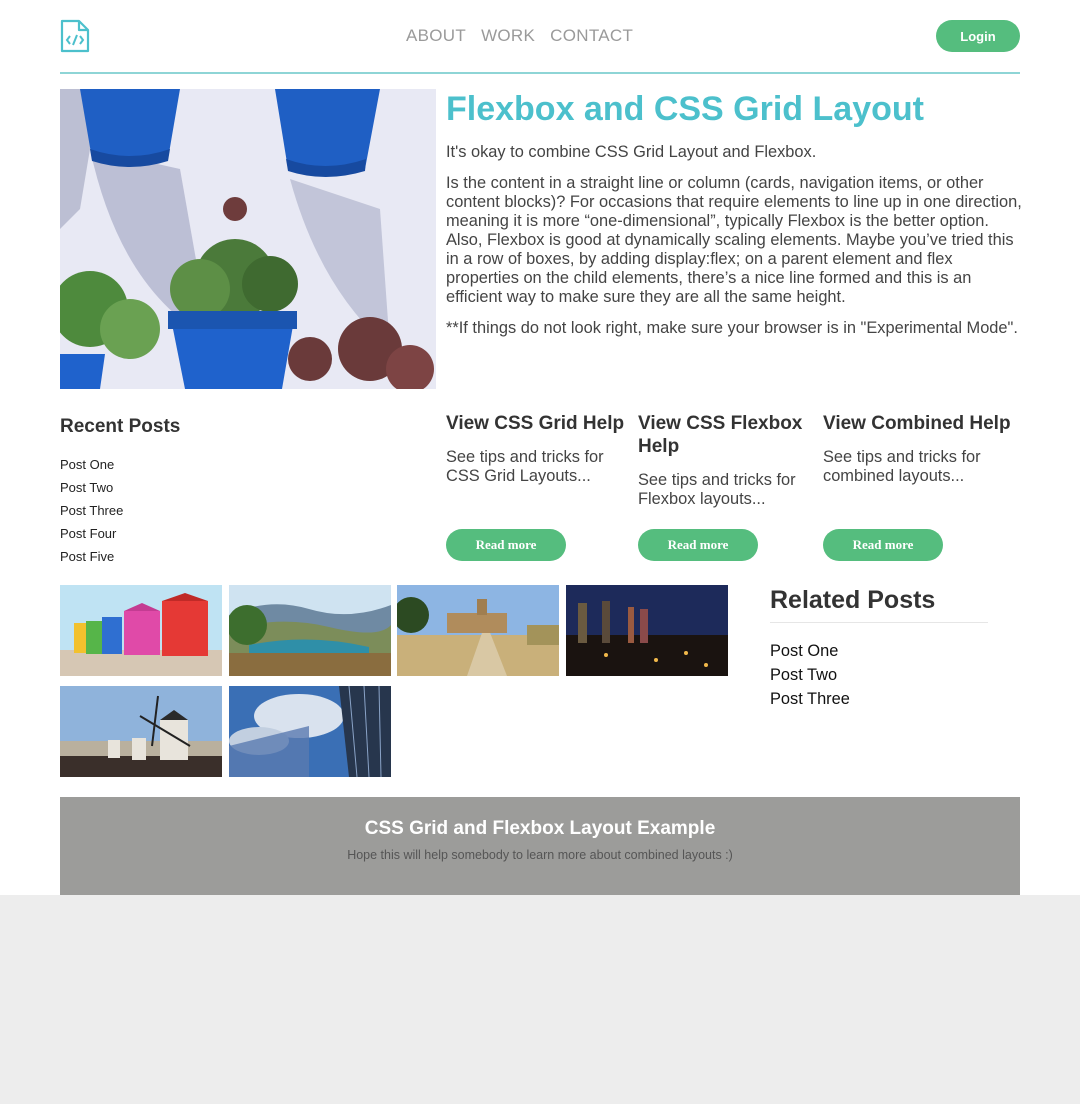 This screenshot has width=1080, height=1104. I want to click on nav-work: WORK, so click(508, 36).